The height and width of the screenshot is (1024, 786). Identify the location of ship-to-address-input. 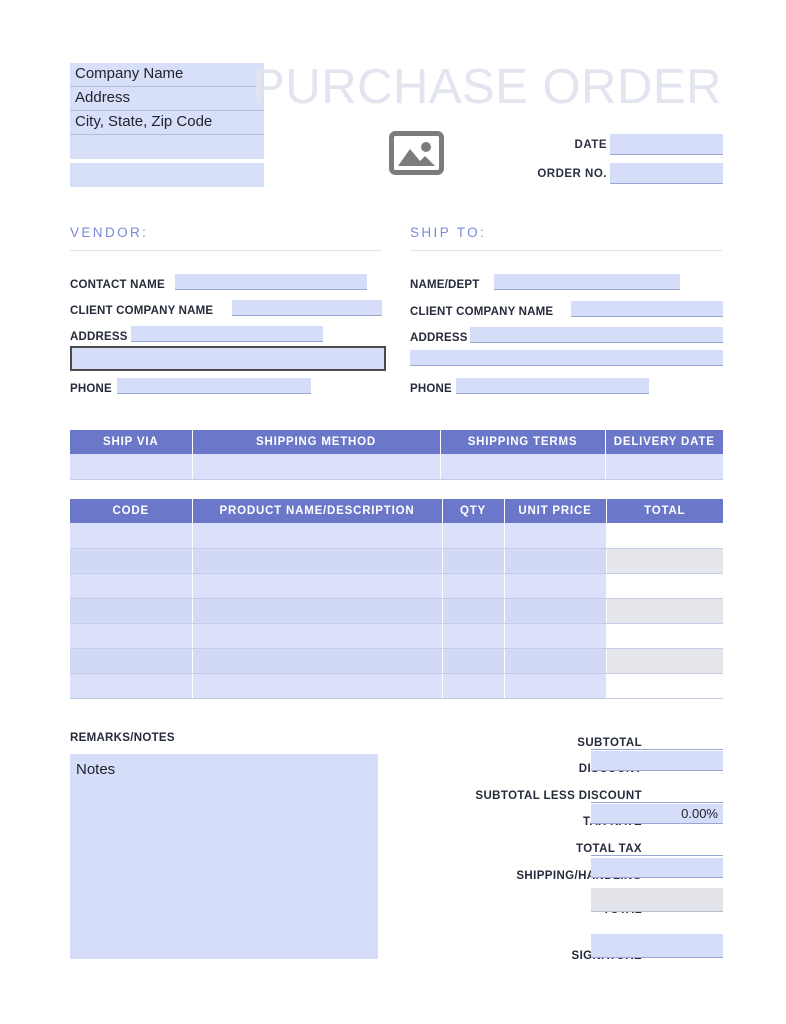
(596, 335).